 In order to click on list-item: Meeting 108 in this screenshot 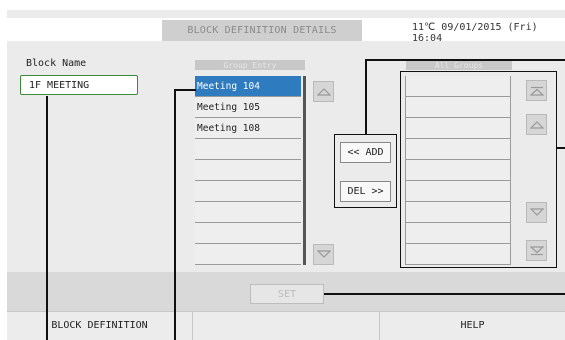, I will do `click(248, 128)`.